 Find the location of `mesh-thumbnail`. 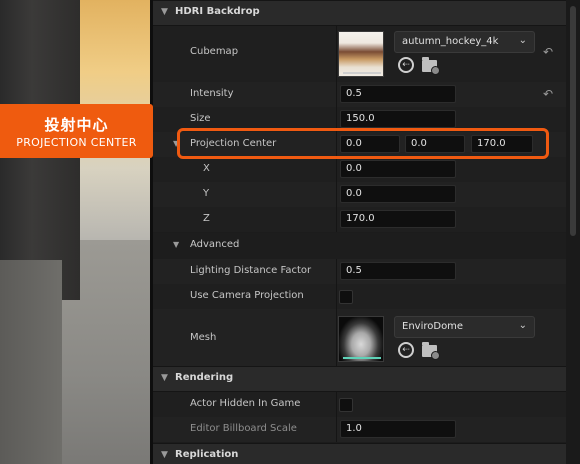

mesh-thumbnail is located at coordinates (361, 339).